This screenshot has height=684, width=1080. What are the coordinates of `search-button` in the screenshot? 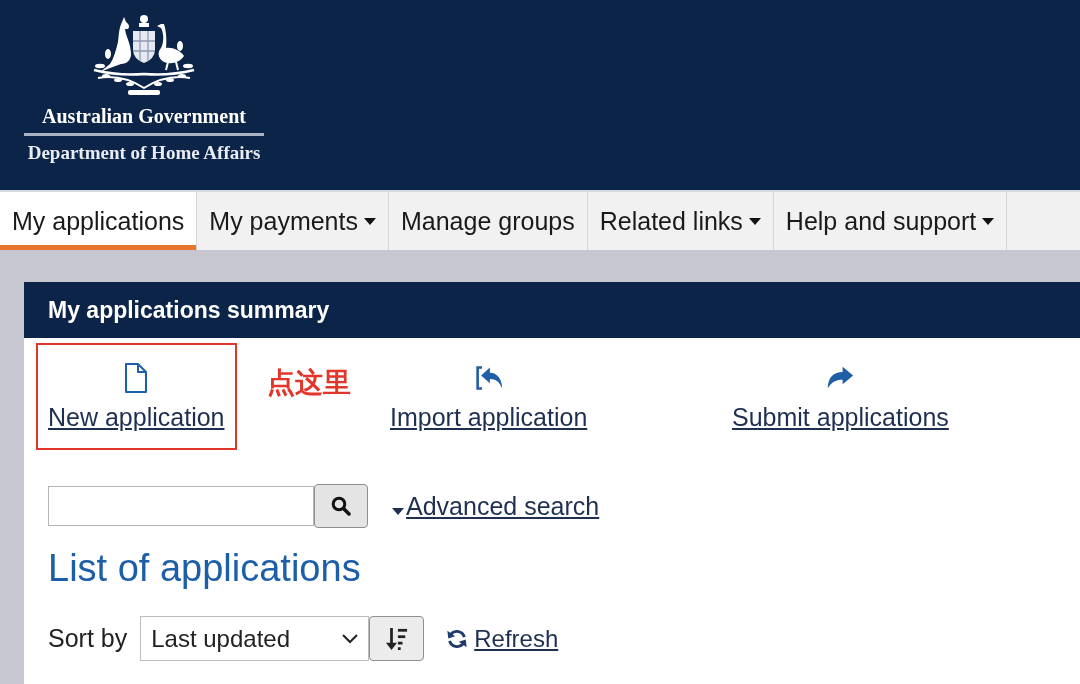 It's located at (341, 506).